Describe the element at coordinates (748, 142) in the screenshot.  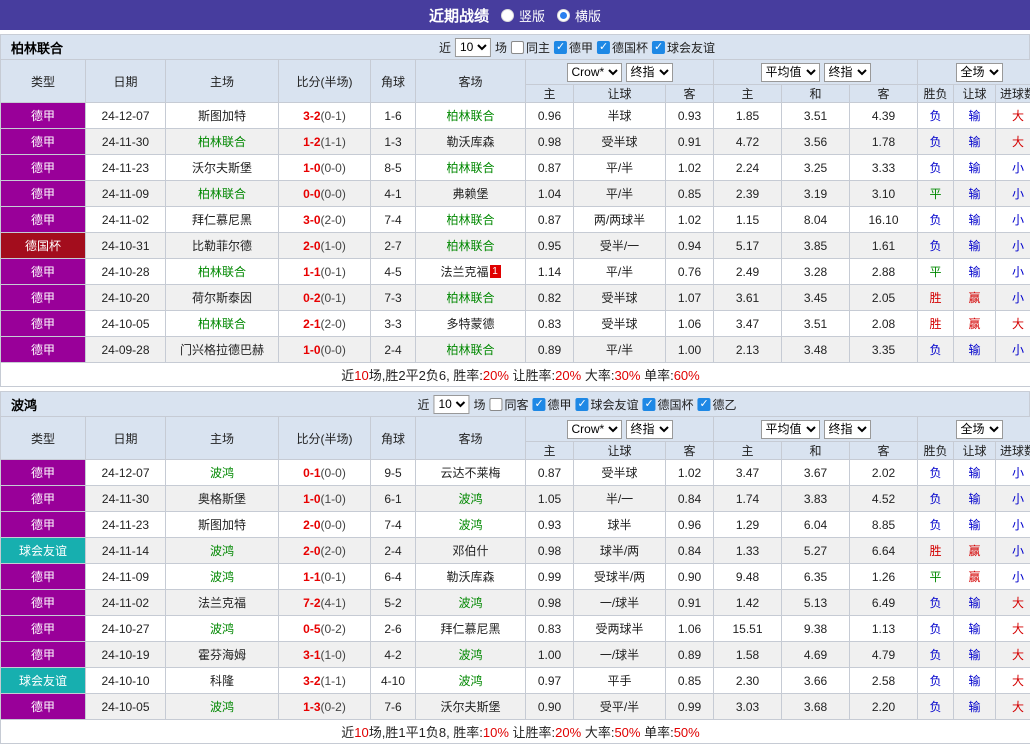
I see `euro-home-odds-cell: 4.72` at that location.